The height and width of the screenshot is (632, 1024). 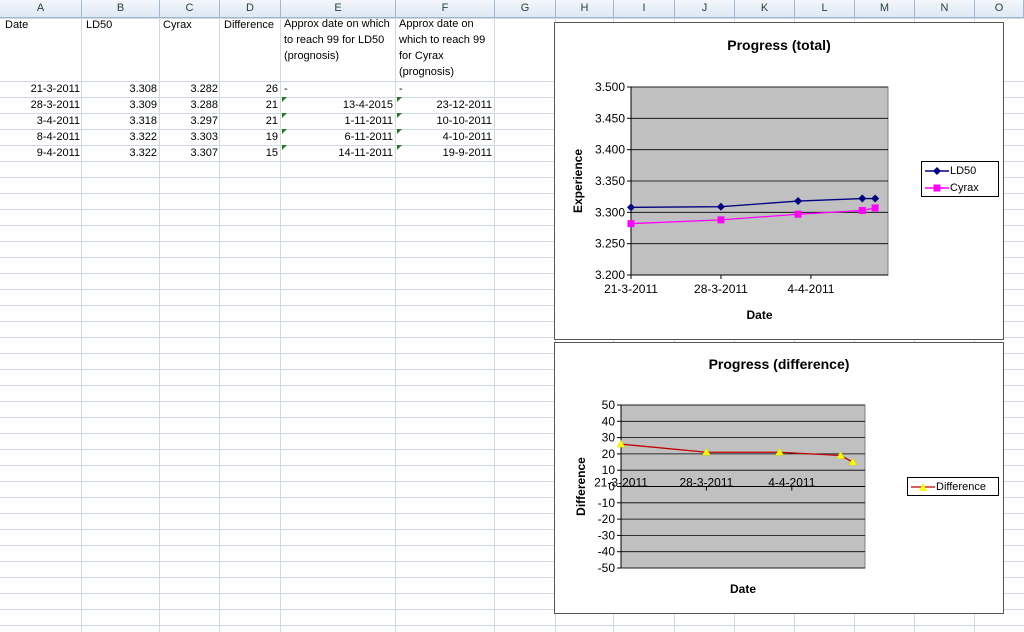 What do you see at coordinates (16, 25) in the screenshot?
I see `header-date: Date` at bounding box center [16, 25].